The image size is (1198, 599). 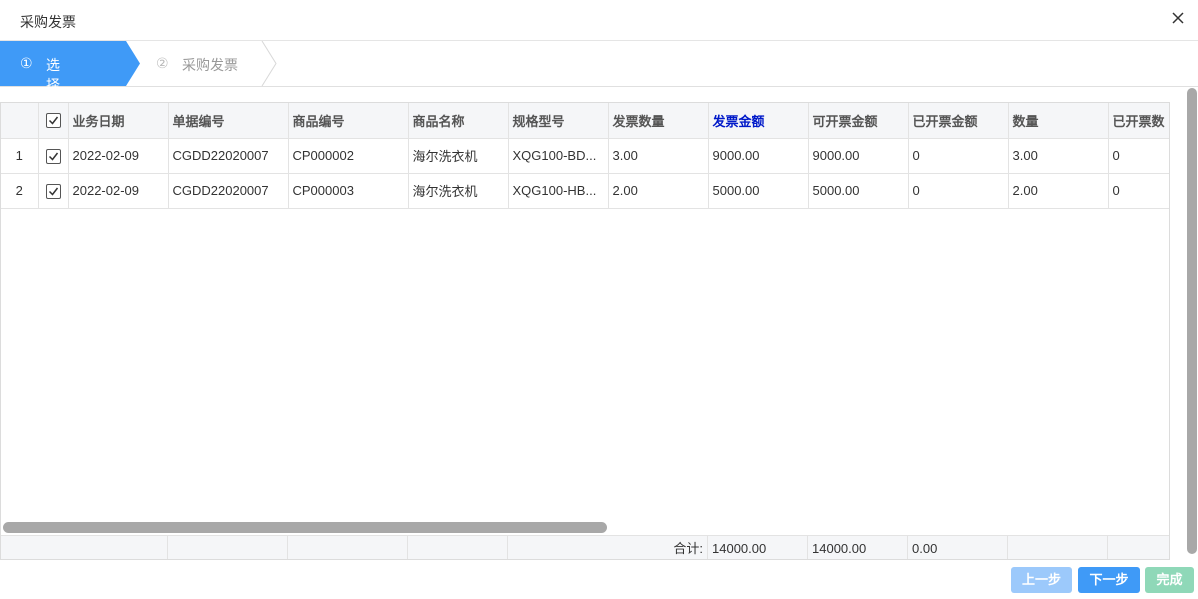 I want to click on column-header: 发票数量, so click(x=658, y=121).